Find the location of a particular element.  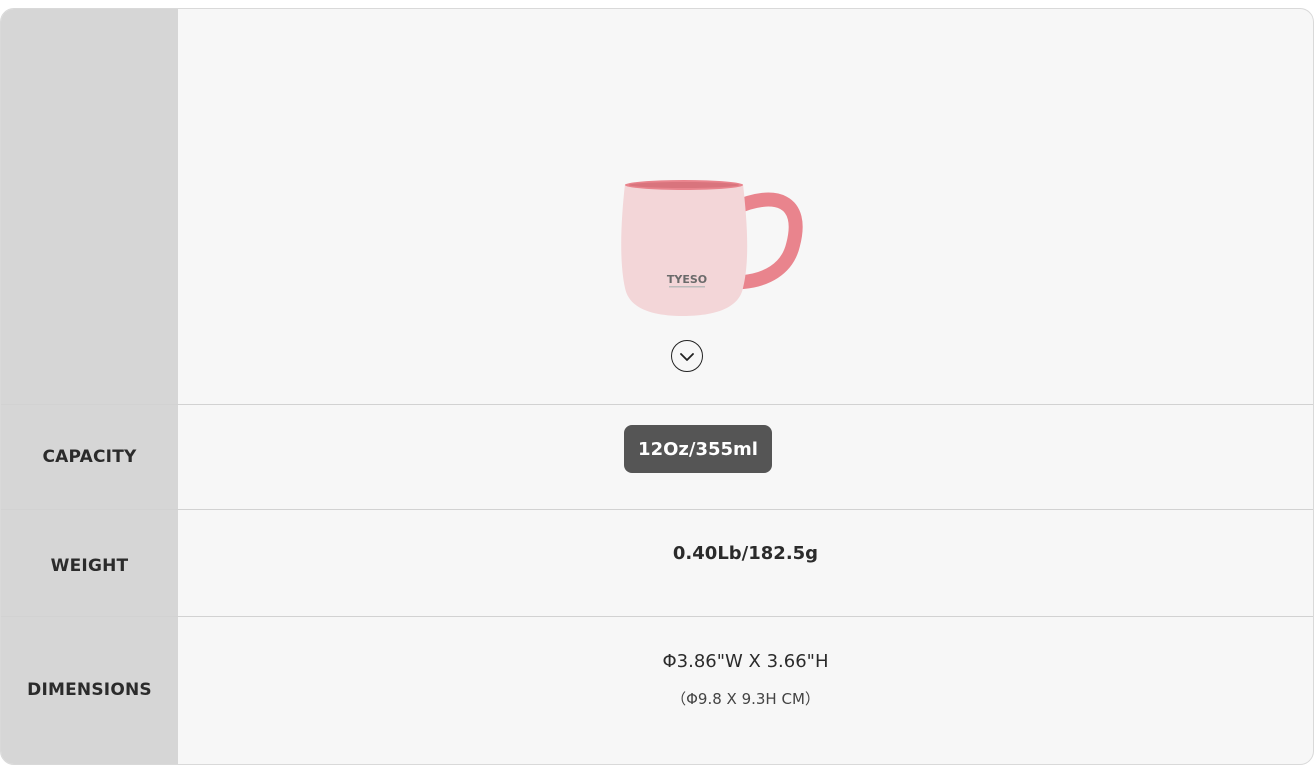

capacity-value: 12Oz/355ml is located at coordinates (698, 449).